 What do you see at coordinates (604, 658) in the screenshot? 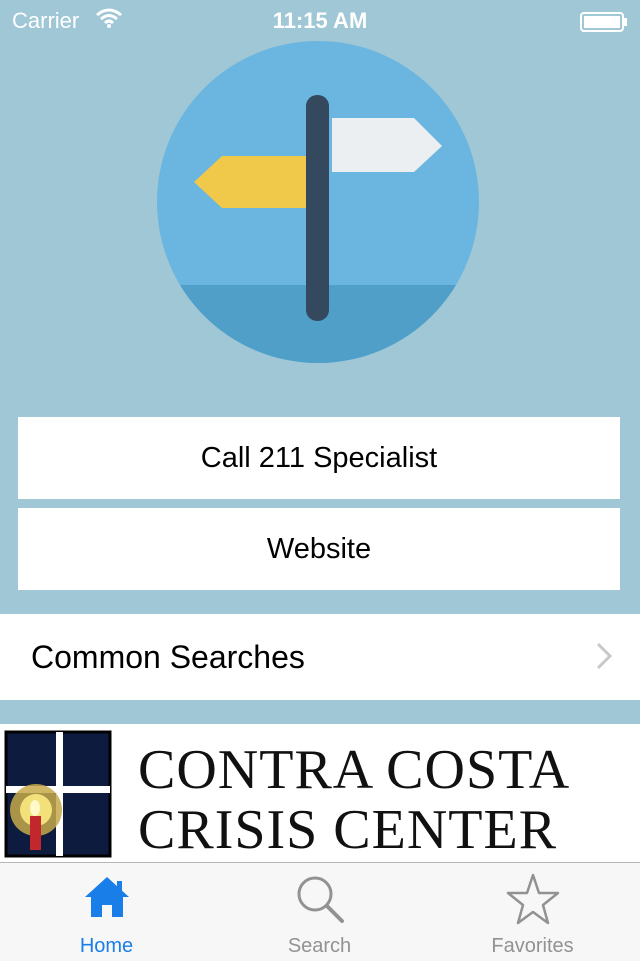
I see `chevron-right-icon` at bounding box center [604, 658].